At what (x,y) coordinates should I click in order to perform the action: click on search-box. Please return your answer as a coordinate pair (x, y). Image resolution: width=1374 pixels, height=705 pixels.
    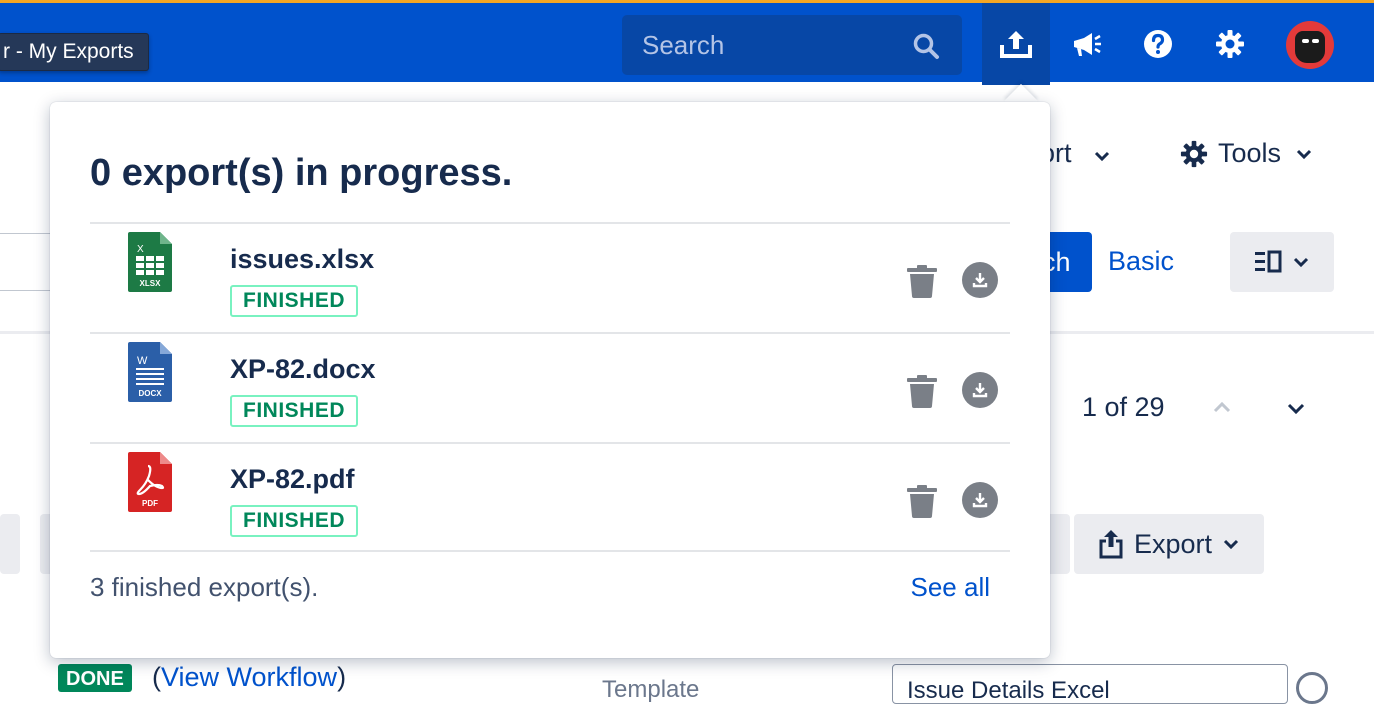
    Looking at the image, I should click on (792, 45).